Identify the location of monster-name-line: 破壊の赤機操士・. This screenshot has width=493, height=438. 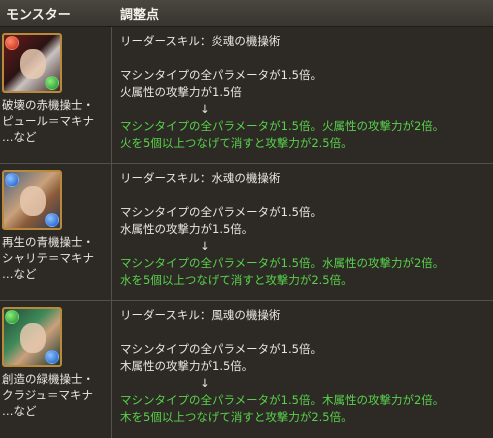
(48, 105).